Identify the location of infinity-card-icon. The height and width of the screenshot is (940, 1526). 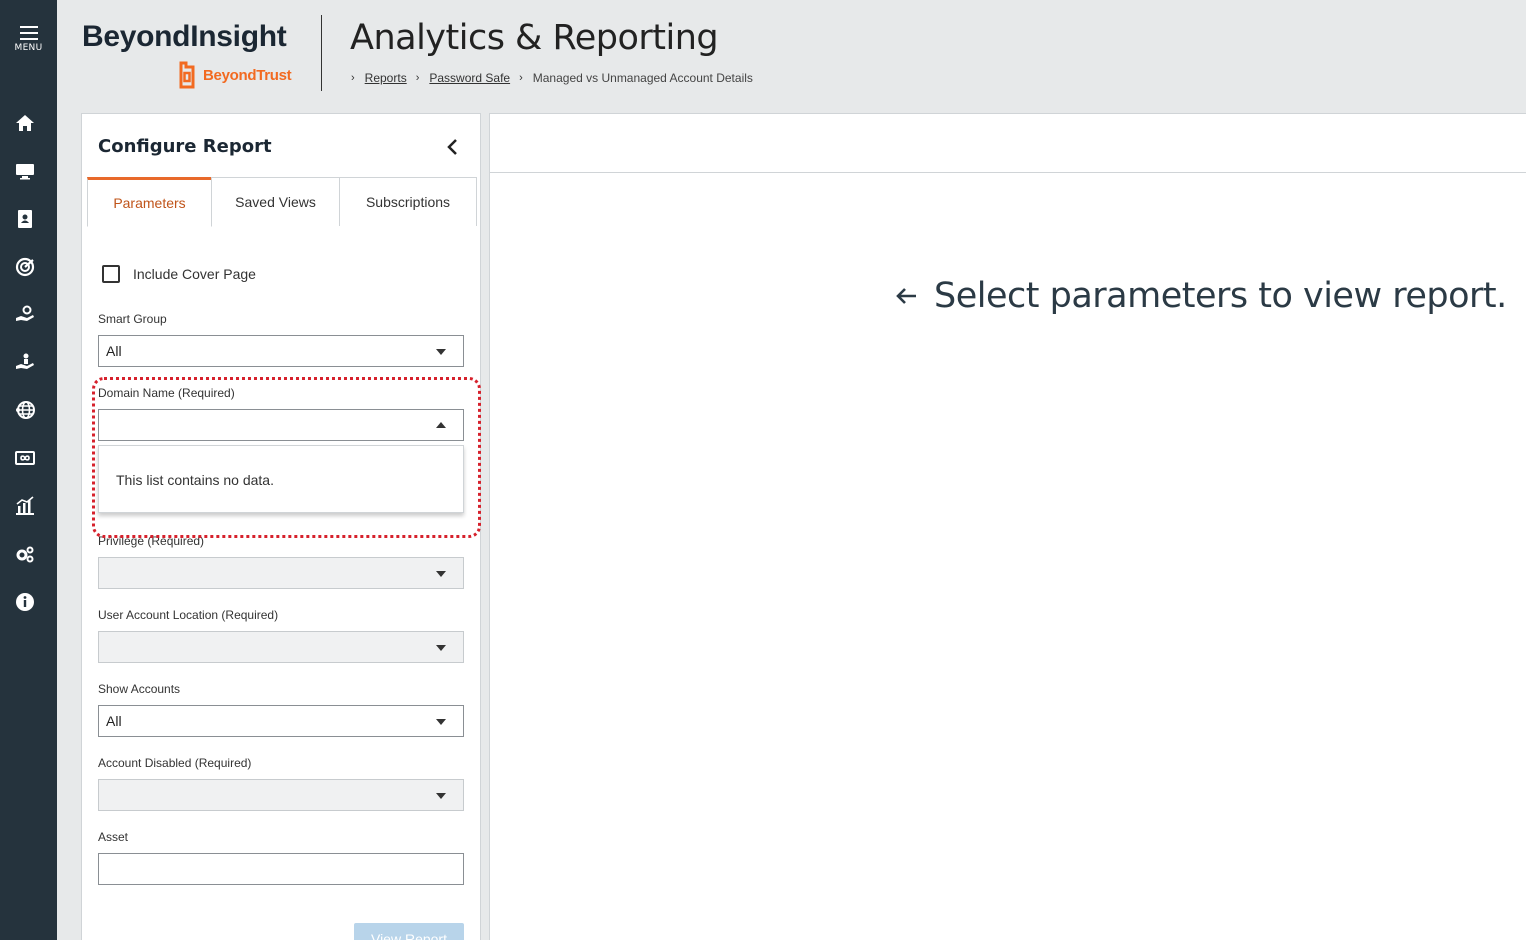
(25, 458).